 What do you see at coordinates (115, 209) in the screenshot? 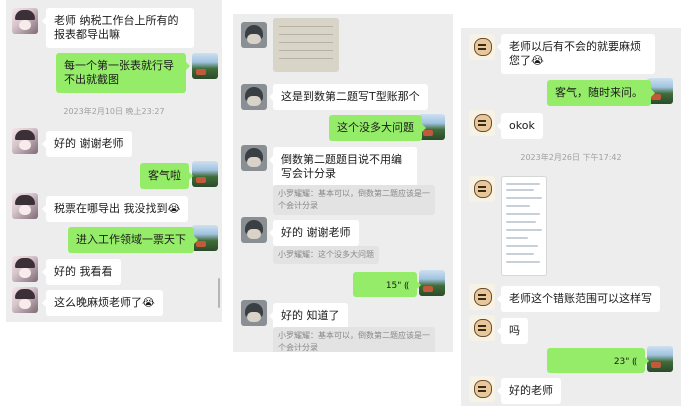
I see `message-bubble-incoming: 税票在哪导出 我没找到😭` at bounding box center [115, 209].